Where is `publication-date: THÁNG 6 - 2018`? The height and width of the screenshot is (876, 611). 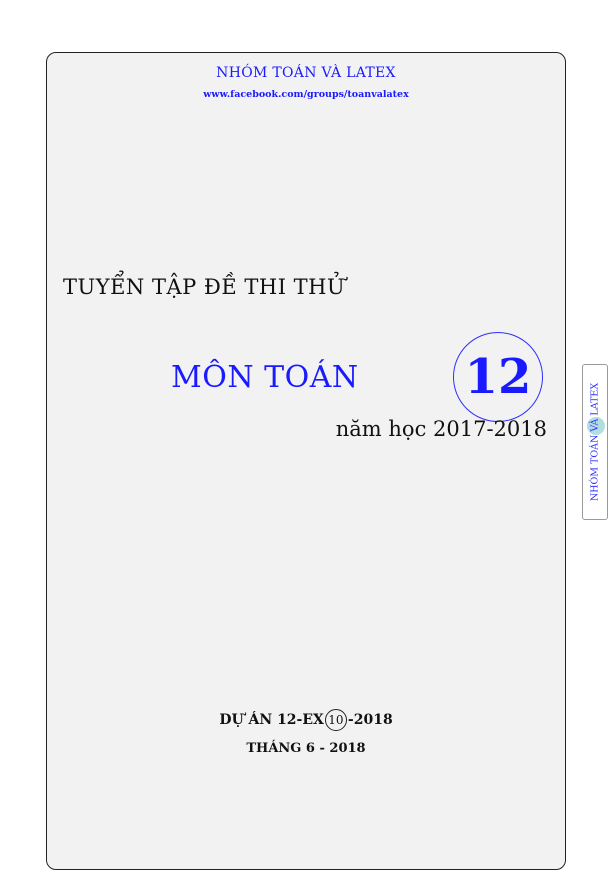
publication-date: THÁNG 6 - 2018 is located at coordinates (306, 748).